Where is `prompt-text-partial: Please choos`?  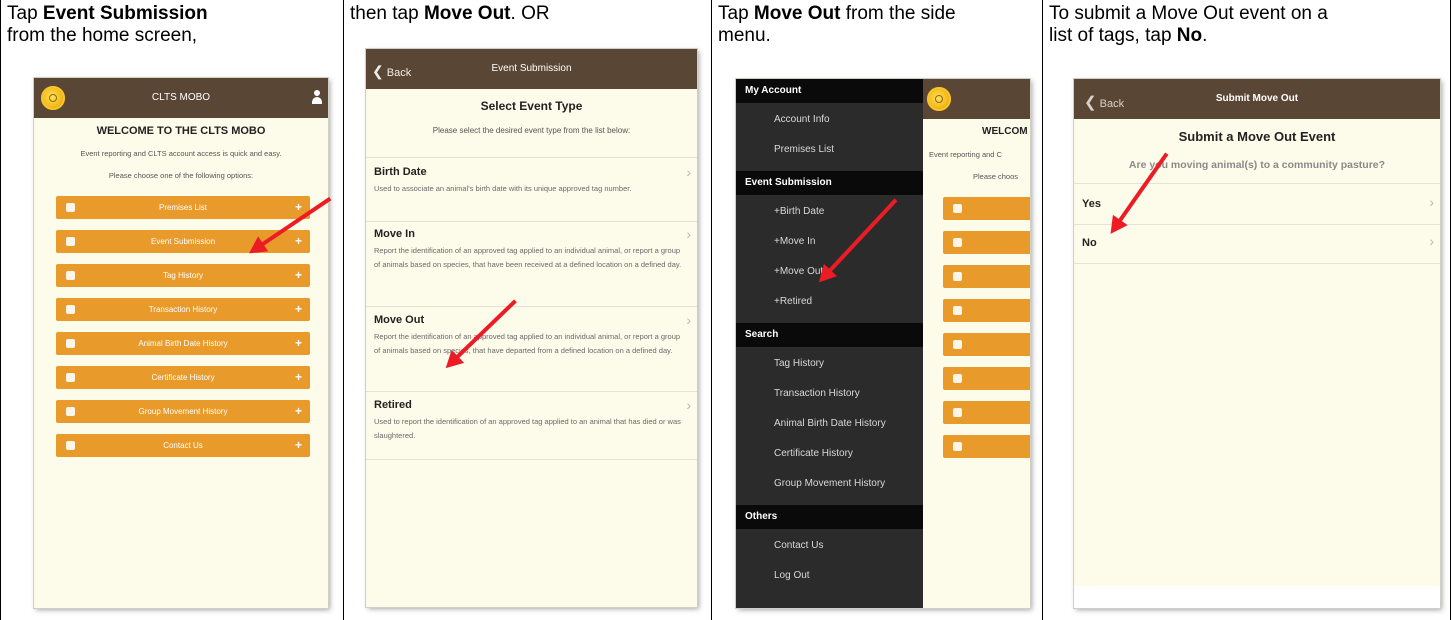
prompt-text-partial: Please choos is located at coordinates (996, 176).